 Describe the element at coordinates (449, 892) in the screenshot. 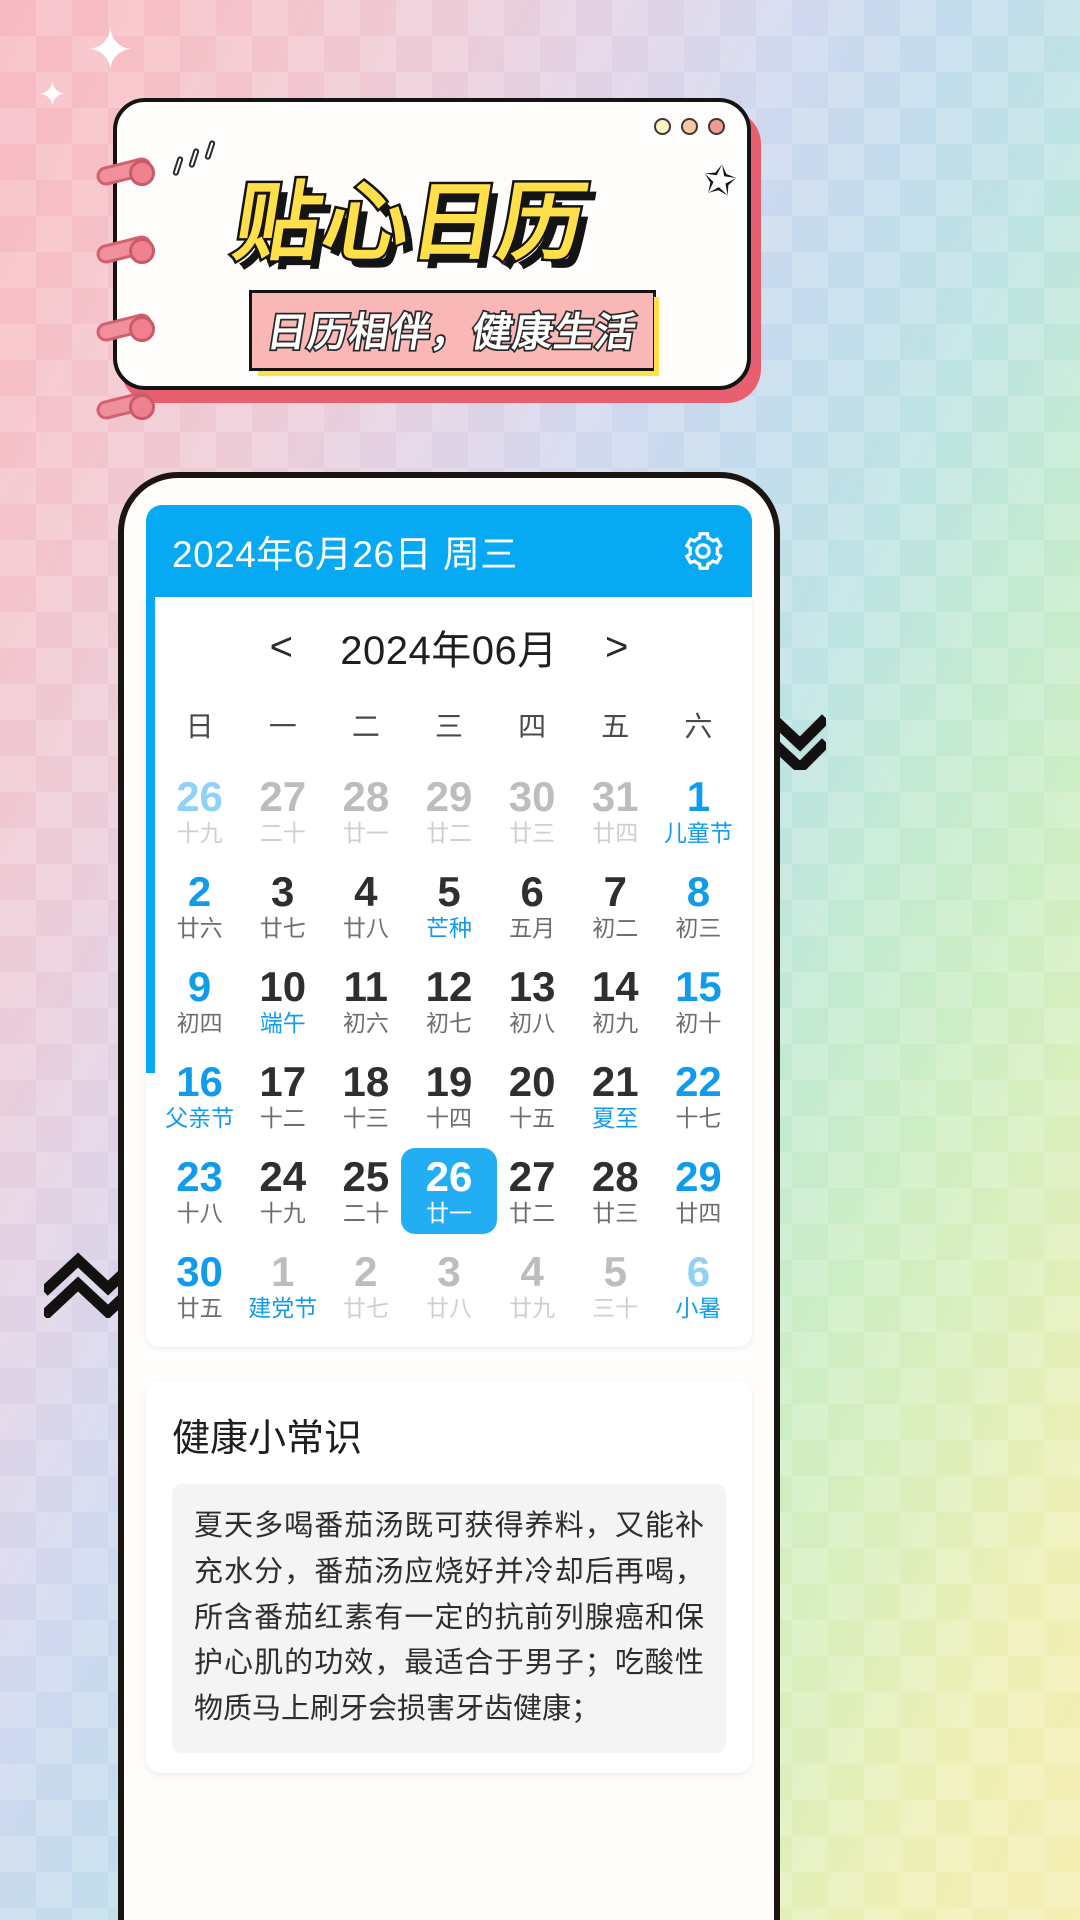

I see `day-number: 5` at that location.